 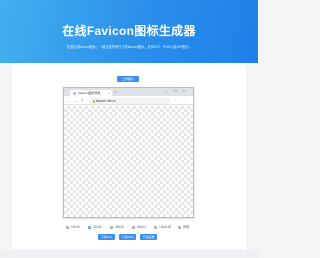 I want to click on size-option-48: 48x48, so click(x=117, y=227).